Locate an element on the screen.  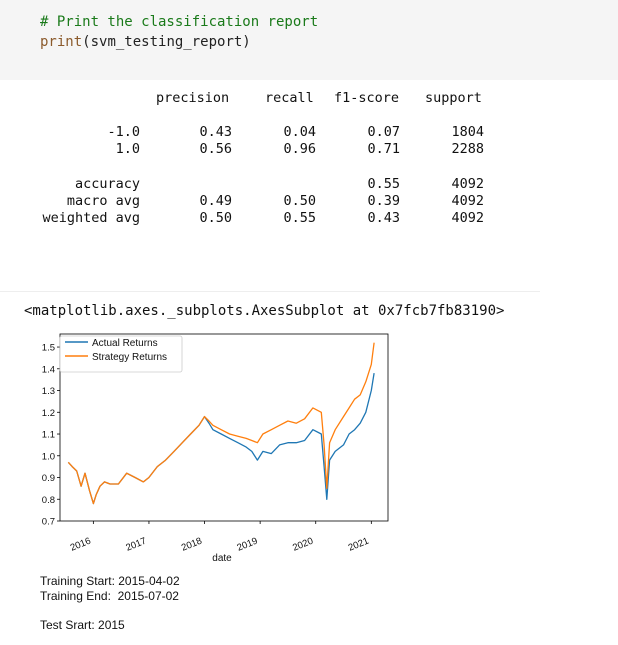
row-recall: 0.96 is located at coordinates (299, 149).